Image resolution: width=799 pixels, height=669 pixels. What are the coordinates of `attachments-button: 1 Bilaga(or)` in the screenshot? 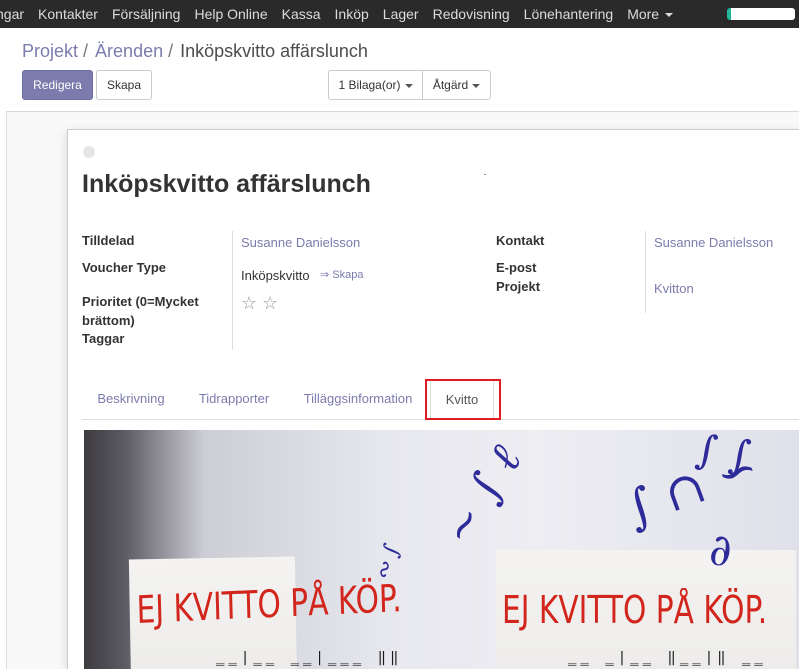 It's located at (375, 85).